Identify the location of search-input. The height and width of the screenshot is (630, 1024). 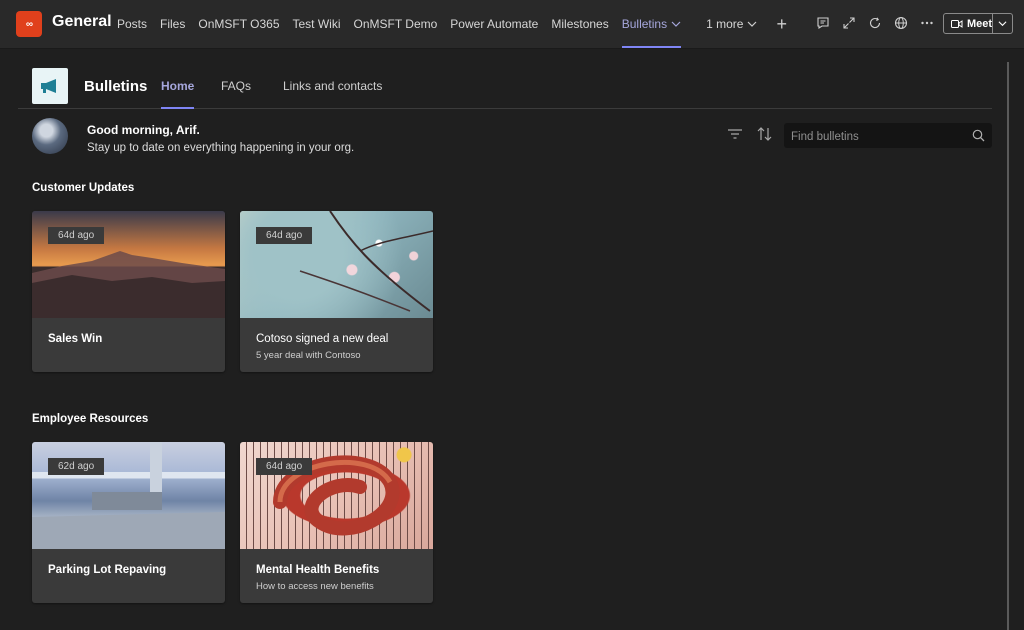
(878, 136).